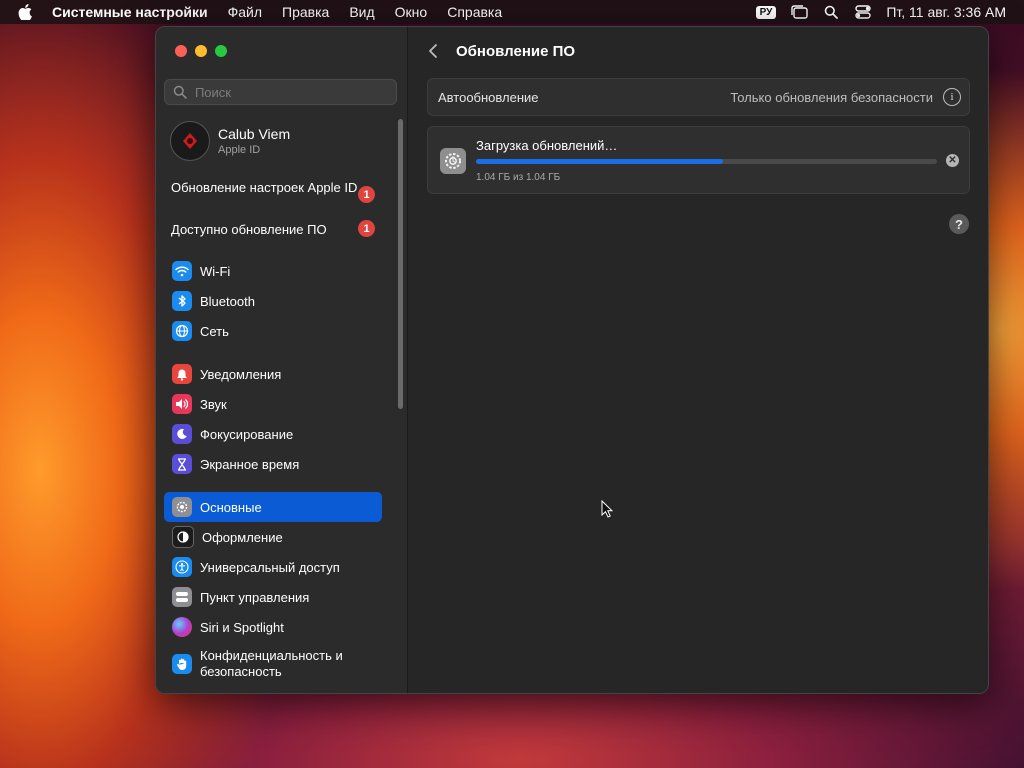 The width and height of the screenshot is (1024, 768). I want to click on zoom-button, so click(221, 51).